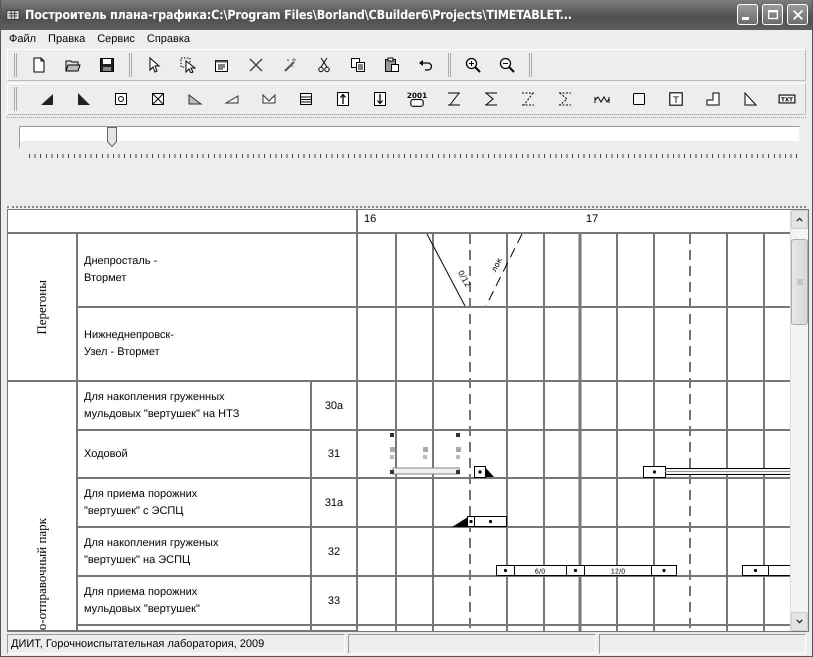 Image resolution: width=813 pixels, height=657 pixels. I want to click on dashed-z-icon, so click(528, 98).